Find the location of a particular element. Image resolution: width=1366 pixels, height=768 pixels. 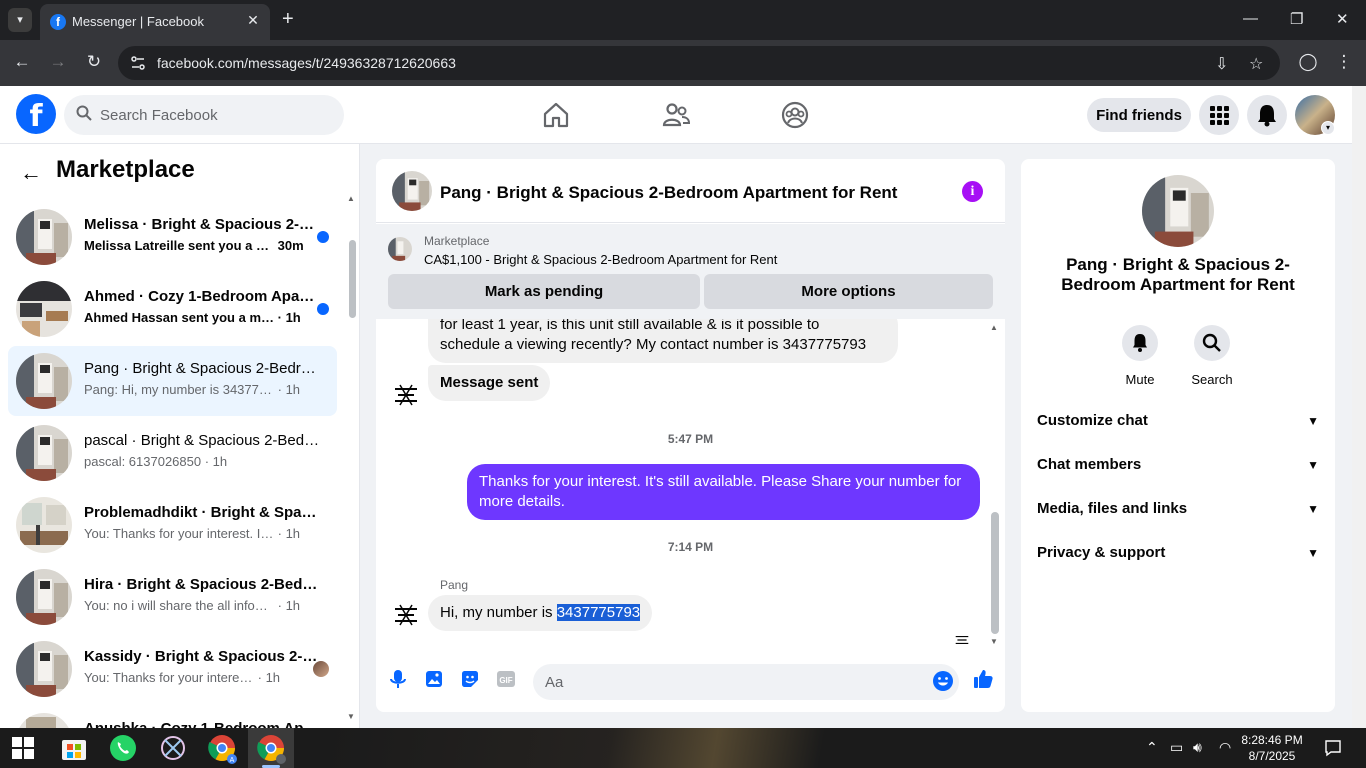

thumbs-up-icon is located at coordinates (983, 679).